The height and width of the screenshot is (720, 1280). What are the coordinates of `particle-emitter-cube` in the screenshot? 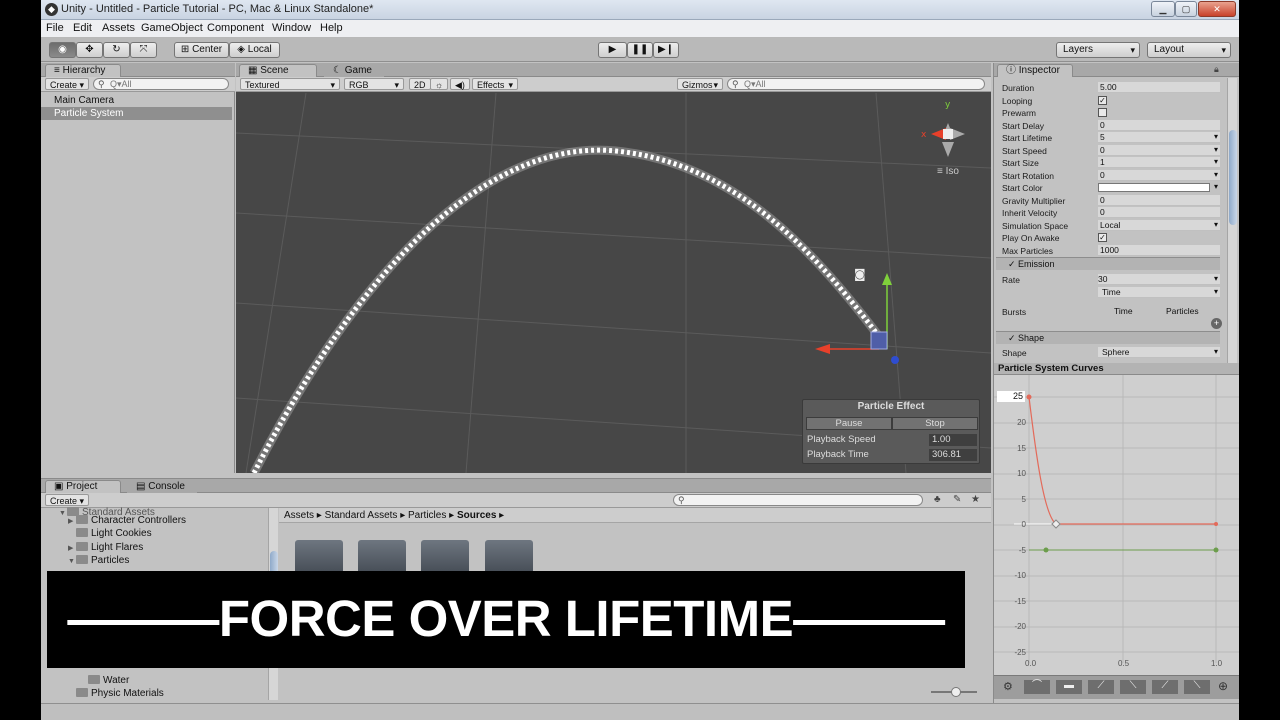 It's located at (879, 340).